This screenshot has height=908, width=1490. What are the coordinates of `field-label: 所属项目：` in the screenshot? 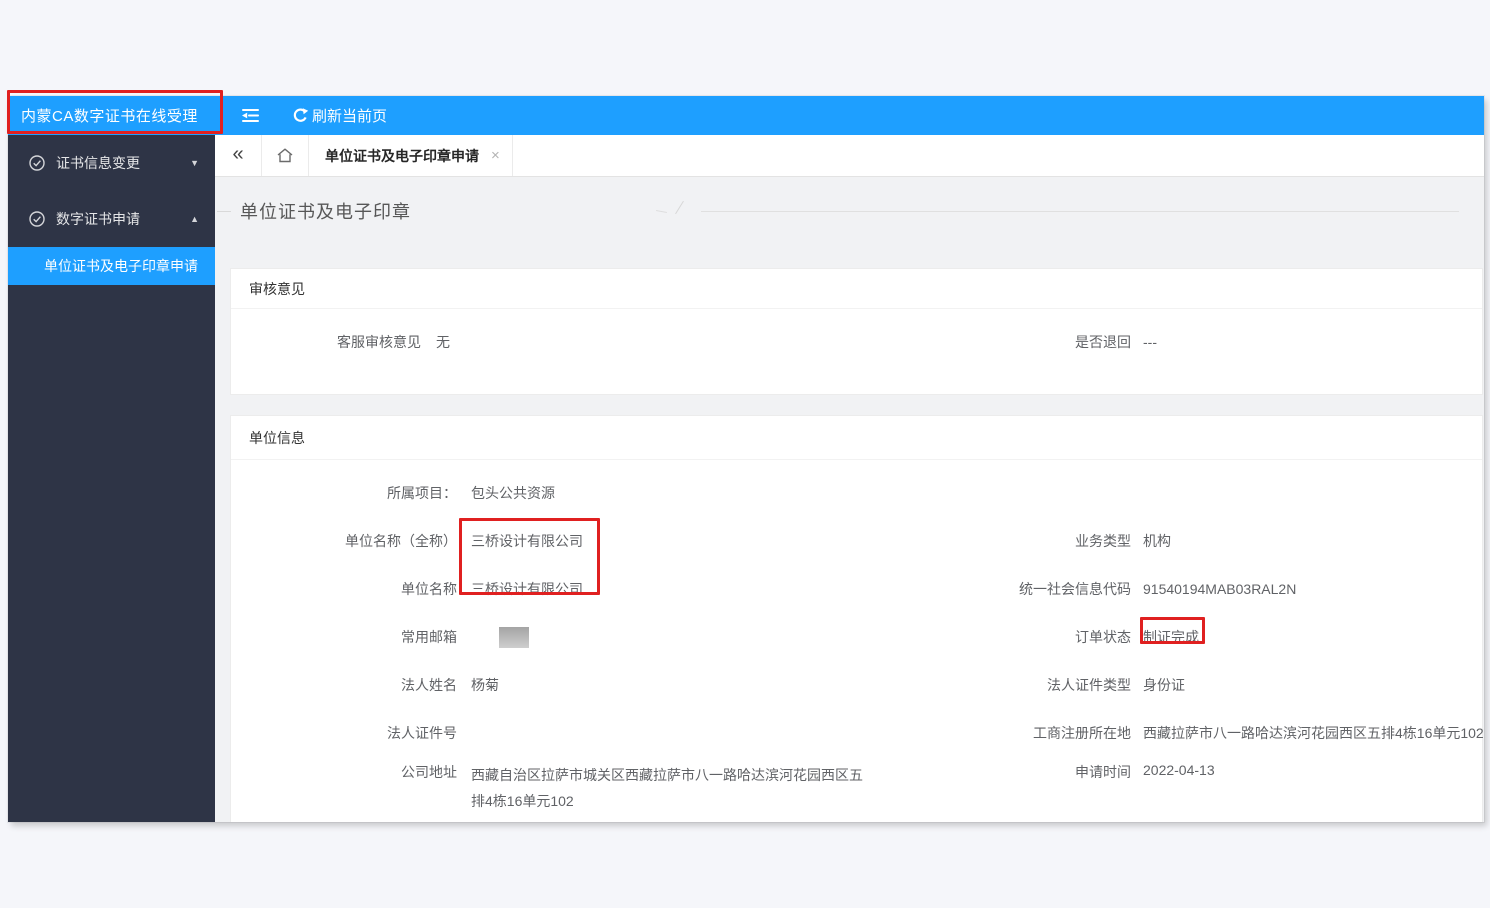 It's located at (422, 493).